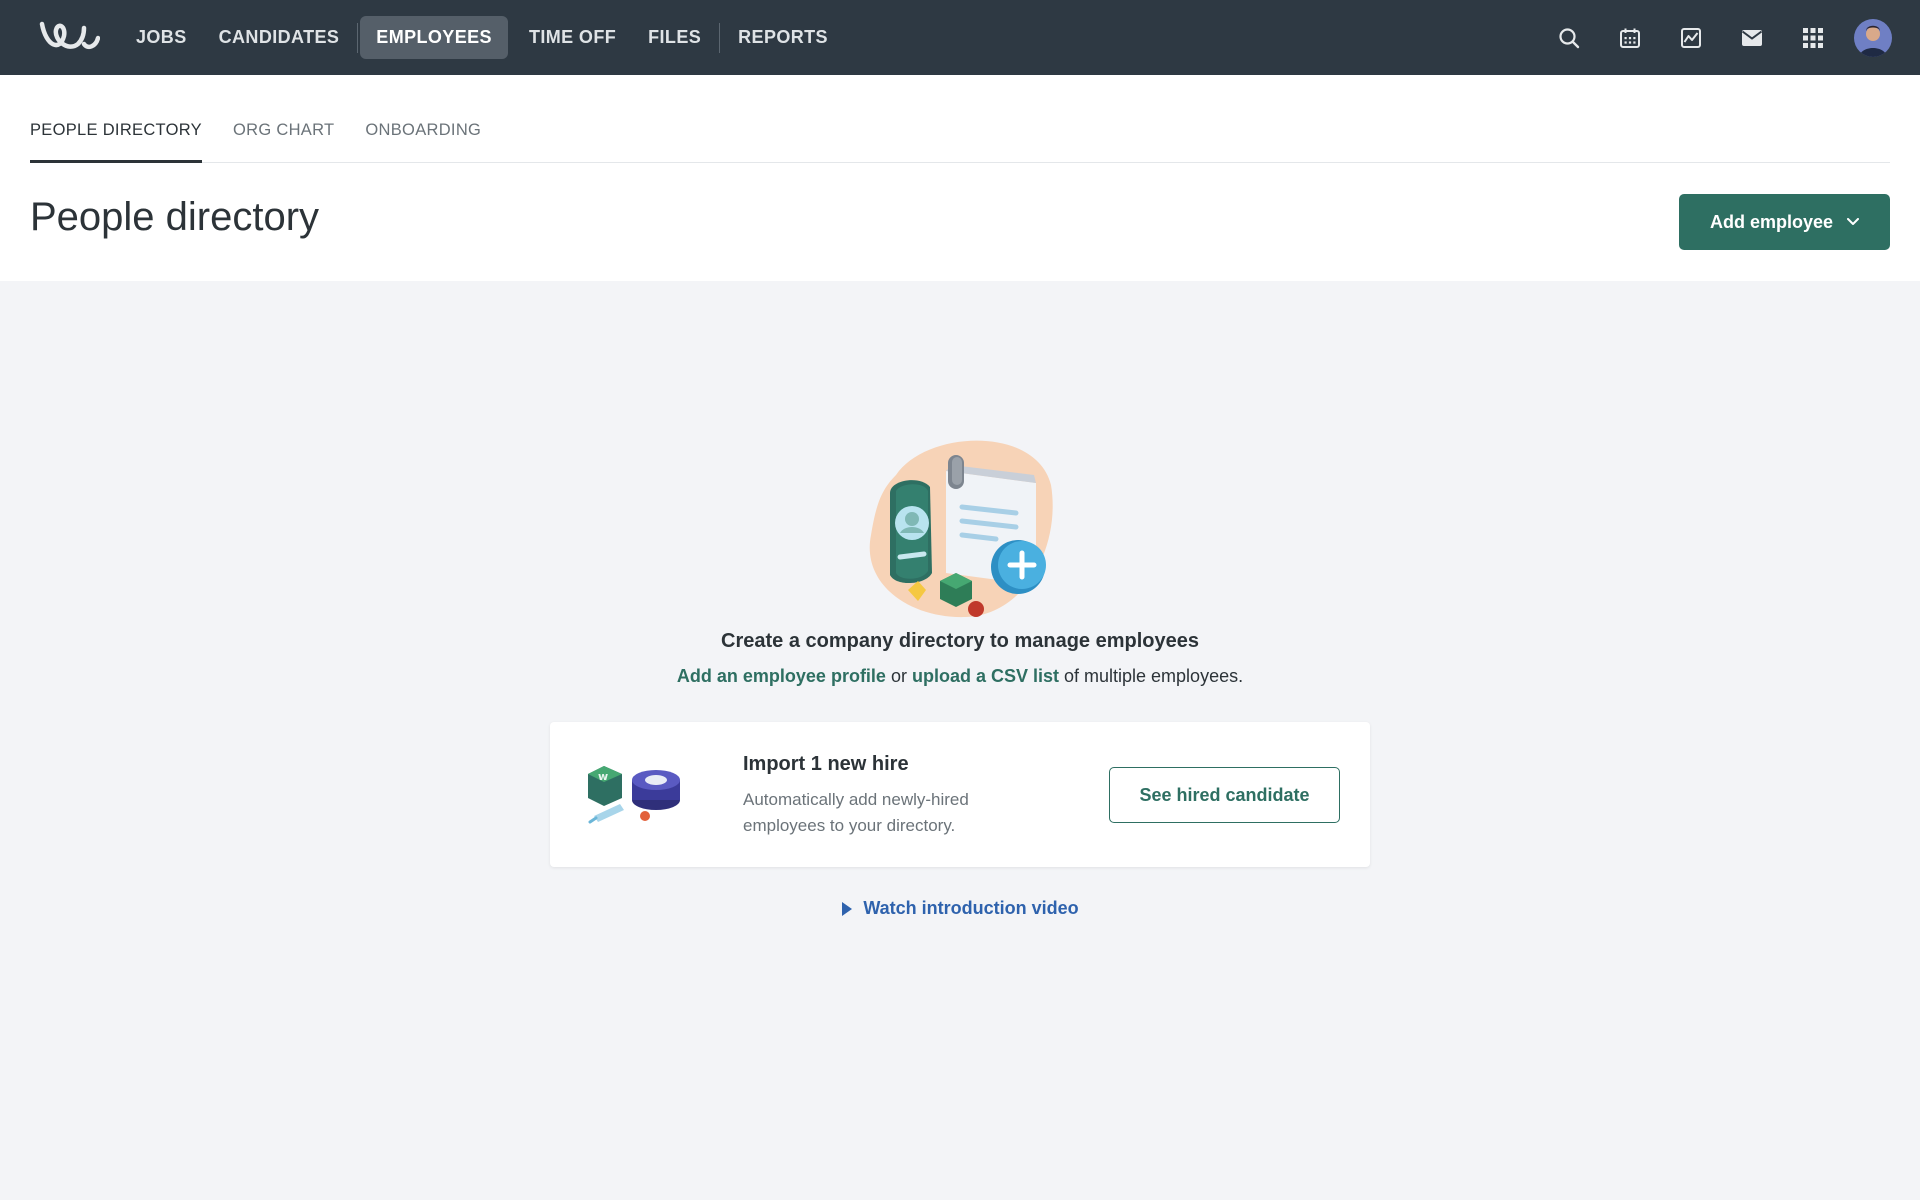 This screenshot has width=1920, height=1200. What do you see at coordinates (1630, 38) in the screenshot?
I see `calendar-icon` at bounding box center [1630, 38].